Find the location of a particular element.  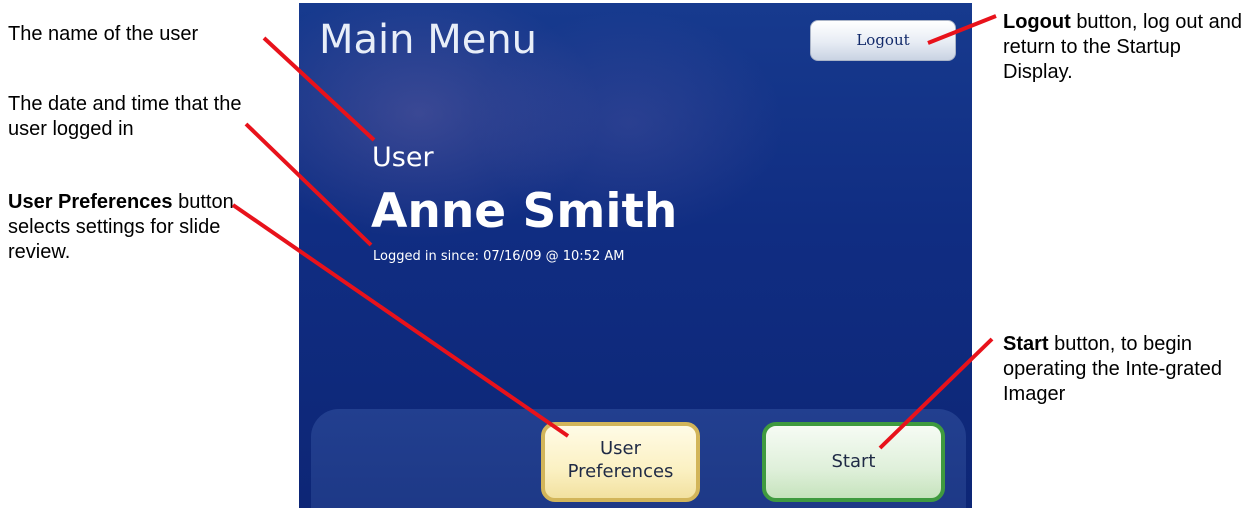

leader-line-user-name is located at coordinates (319, 89).